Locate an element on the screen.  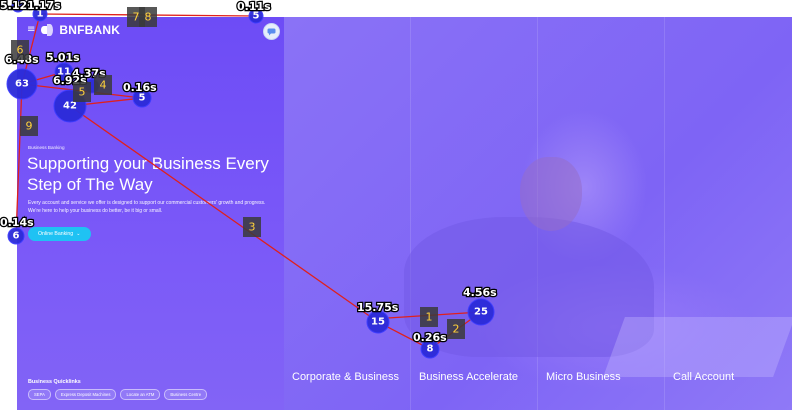
brand-name: BNFBANK is located at coordinates (89, 30).